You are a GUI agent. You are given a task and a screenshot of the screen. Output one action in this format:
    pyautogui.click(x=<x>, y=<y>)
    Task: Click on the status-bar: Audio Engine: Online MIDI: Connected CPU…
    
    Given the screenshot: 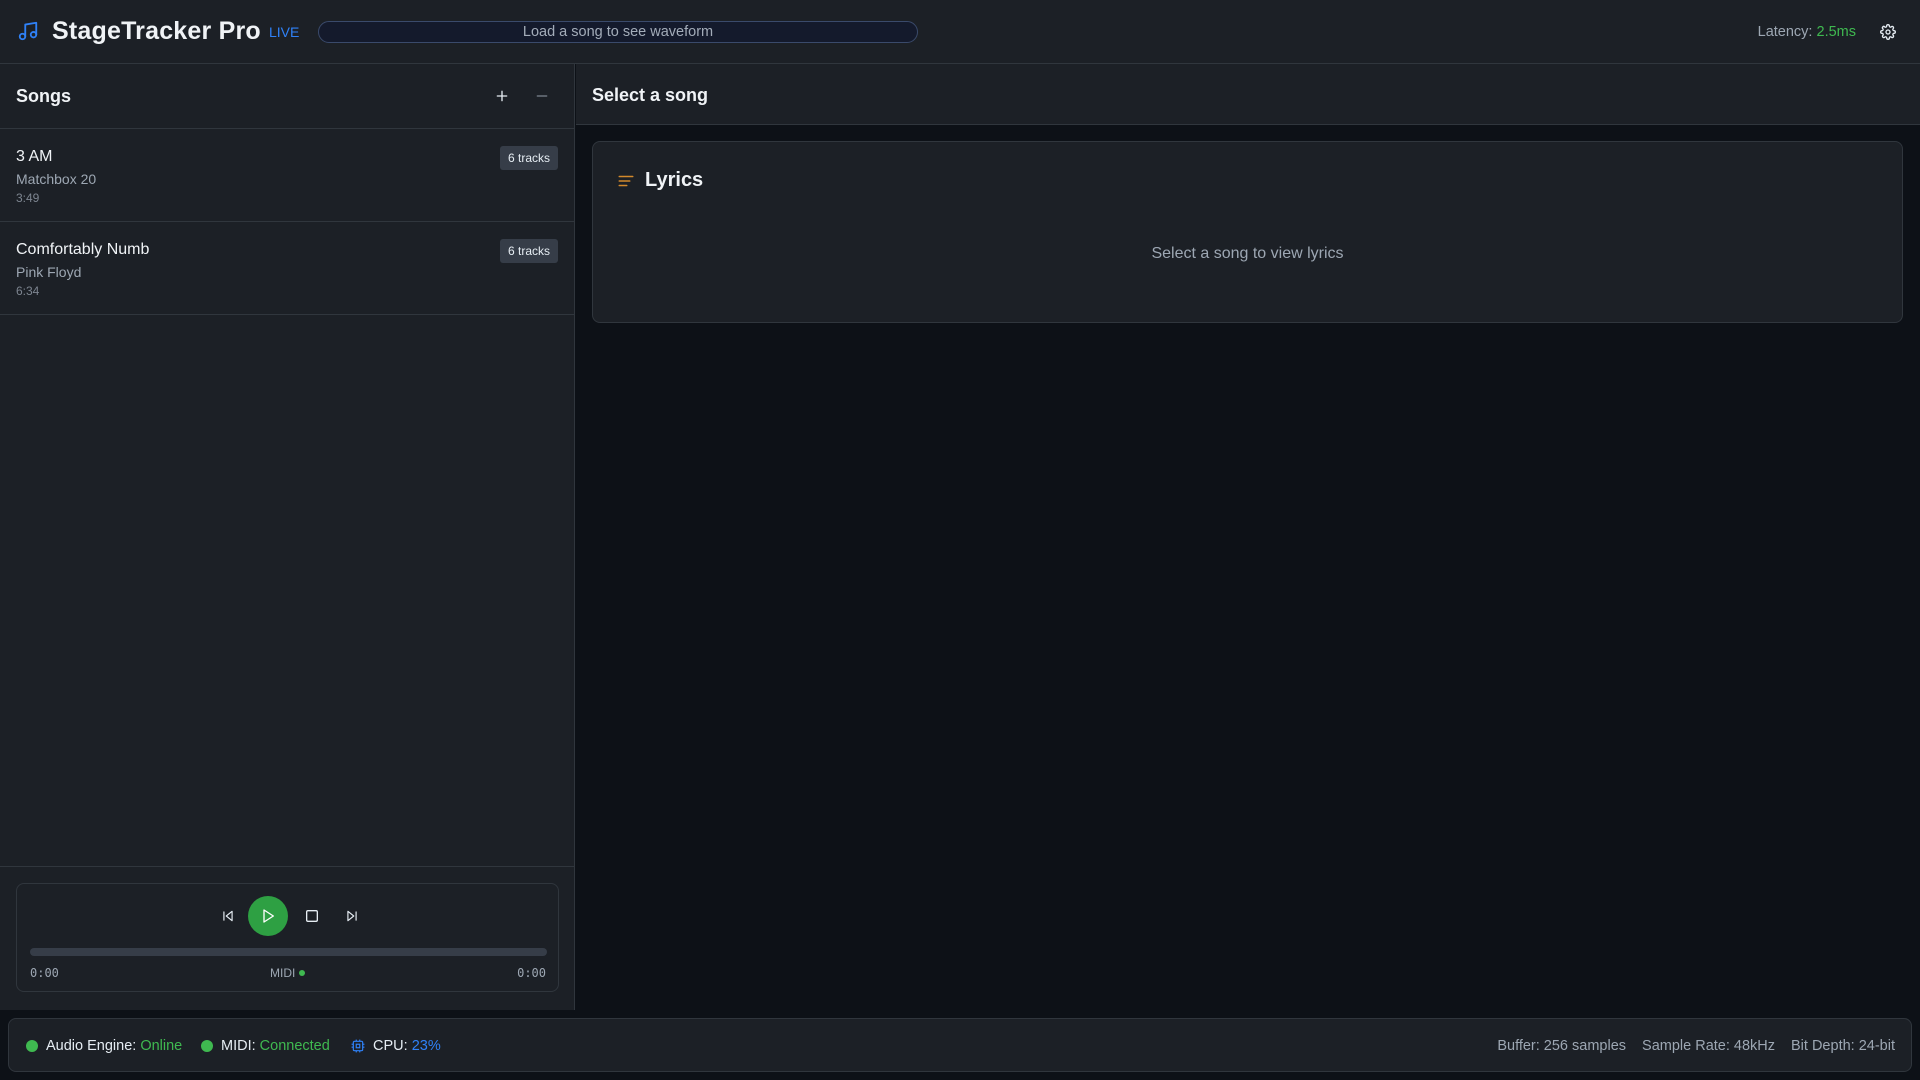 What is the action you would take?
    pyautogui.click(x=960, y=1045)
    